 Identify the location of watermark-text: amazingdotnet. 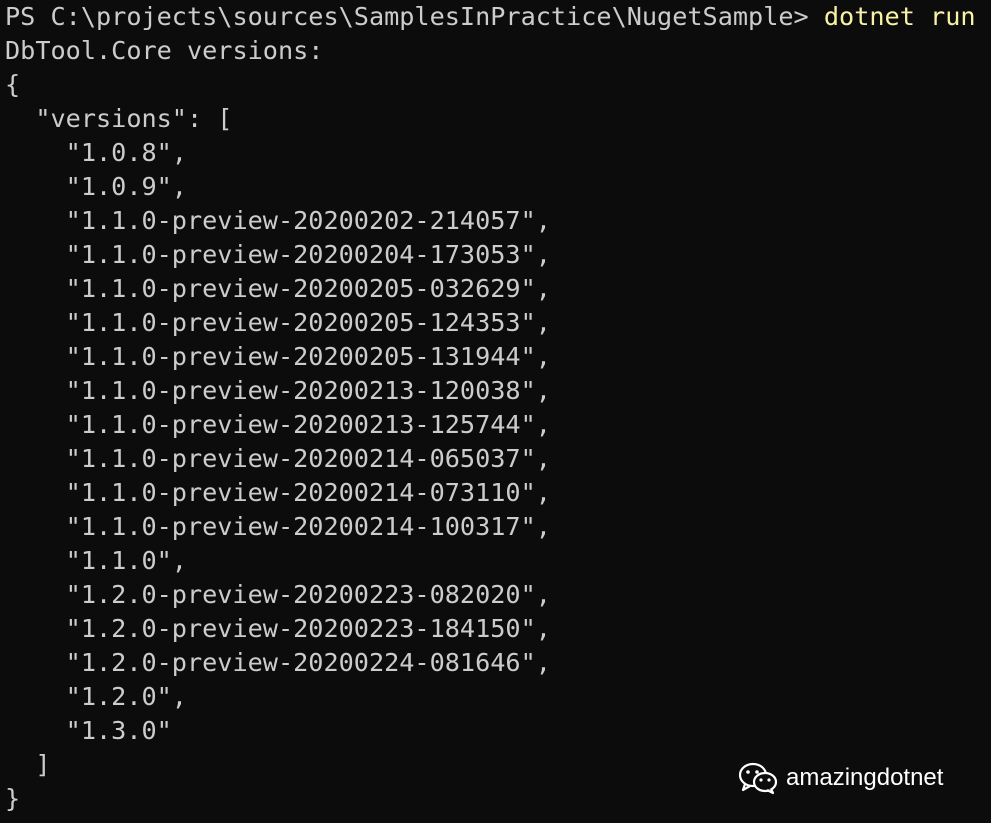
(865, 777).